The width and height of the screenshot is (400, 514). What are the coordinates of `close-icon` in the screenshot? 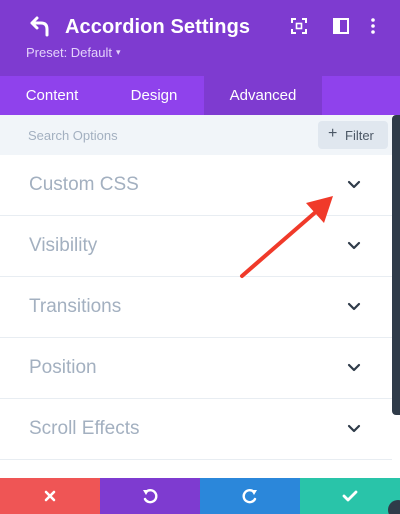 It's located at (50, 496).